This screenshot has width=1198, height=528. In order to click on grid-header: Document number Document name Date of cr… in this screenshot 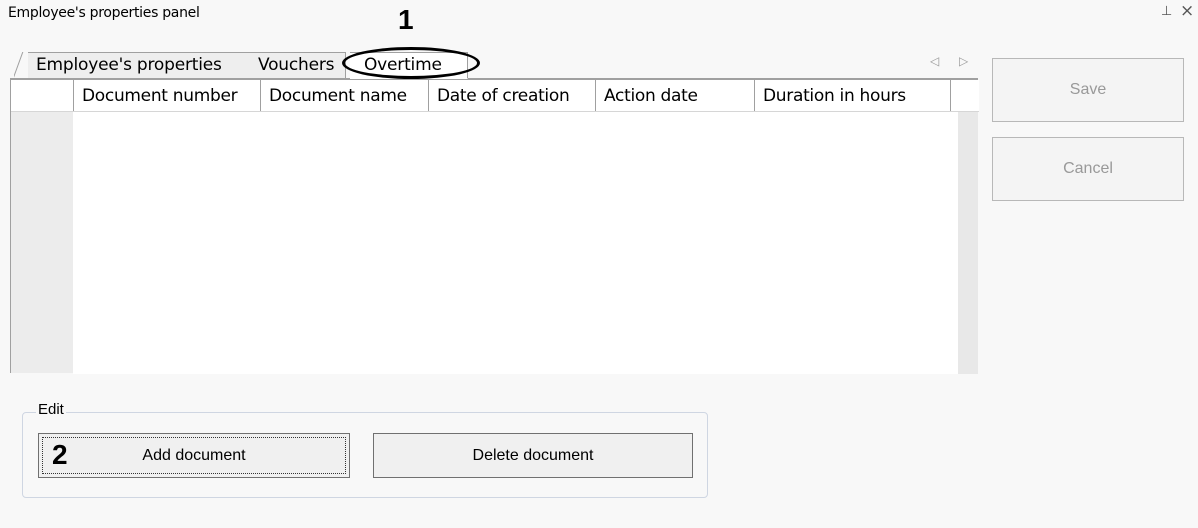, I will do `click(495, 96)`.